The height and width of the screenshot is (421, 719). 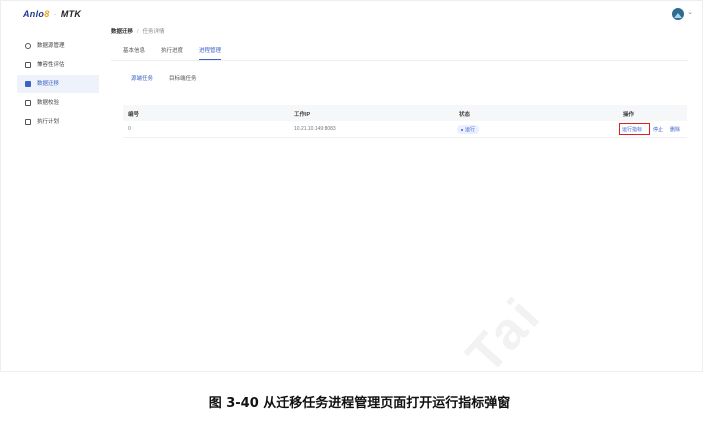 What do you see at coordinates (399, 53) in the screenshot?
I see `tab-bar: 基本信息 执行进度 进程管理` at bounding box center [399, 53].